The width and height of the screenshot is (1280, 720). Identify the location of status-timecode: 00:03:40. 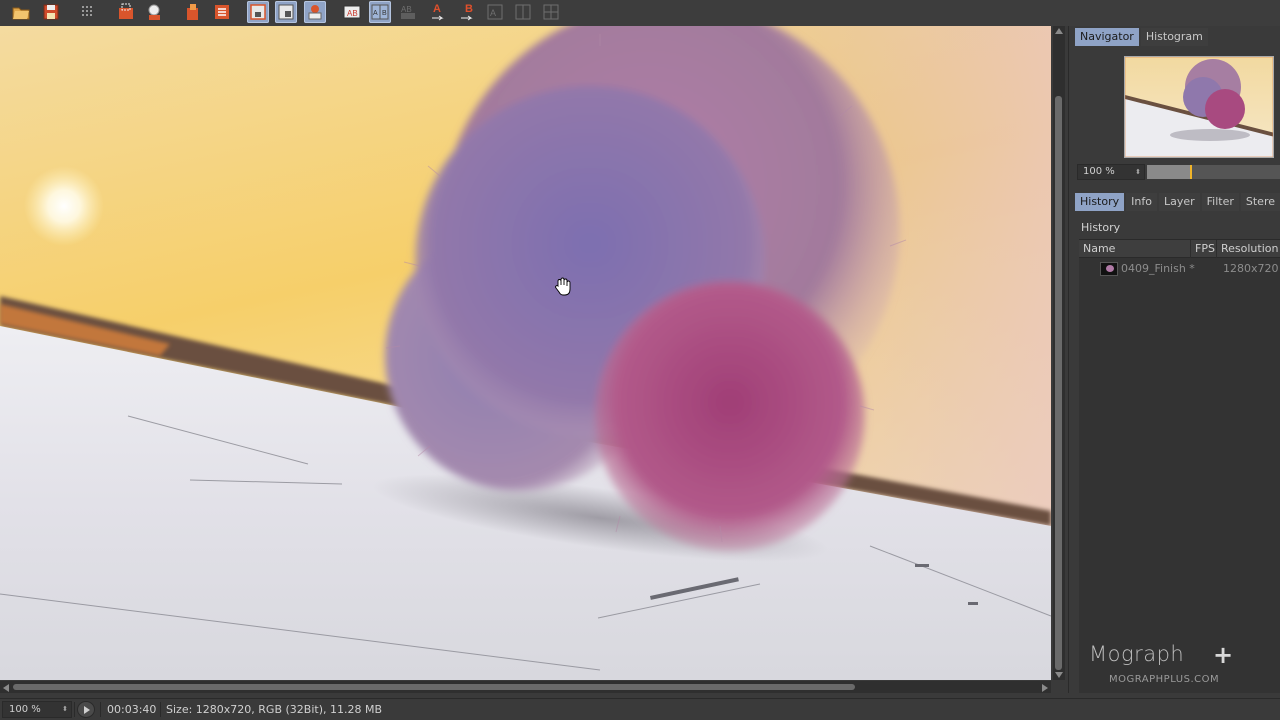
(132, 709).